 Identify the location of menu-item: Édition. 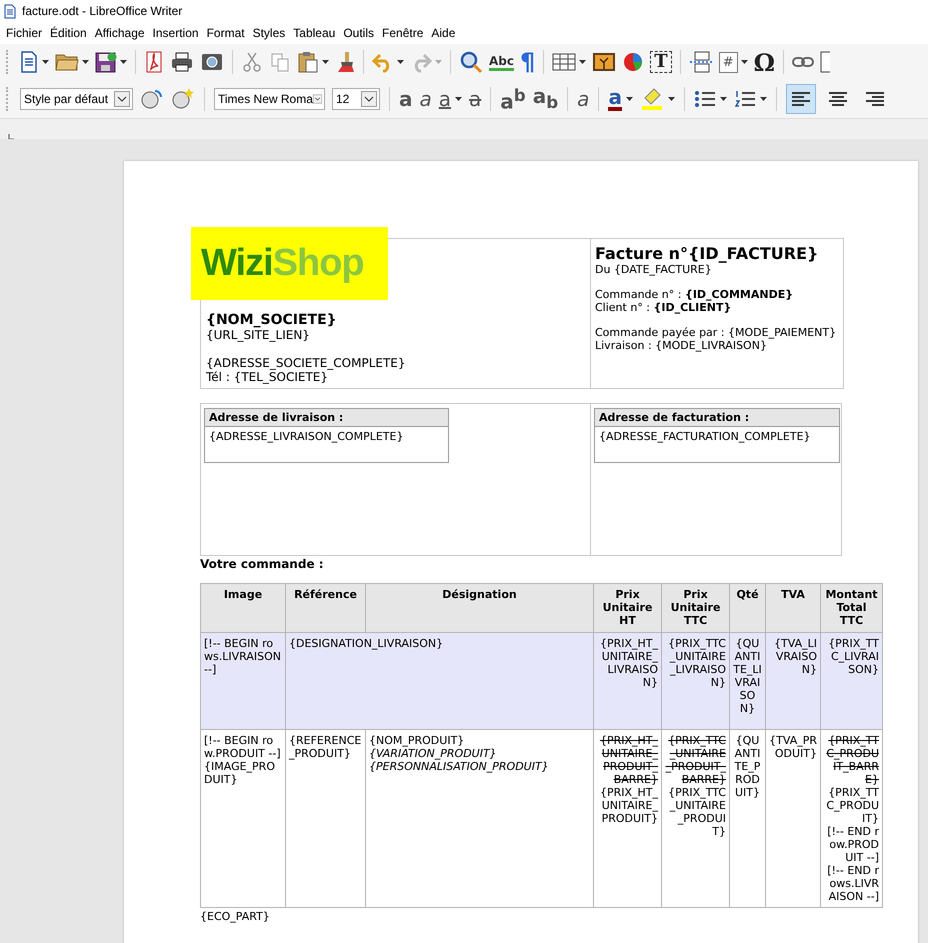
(68, 33).